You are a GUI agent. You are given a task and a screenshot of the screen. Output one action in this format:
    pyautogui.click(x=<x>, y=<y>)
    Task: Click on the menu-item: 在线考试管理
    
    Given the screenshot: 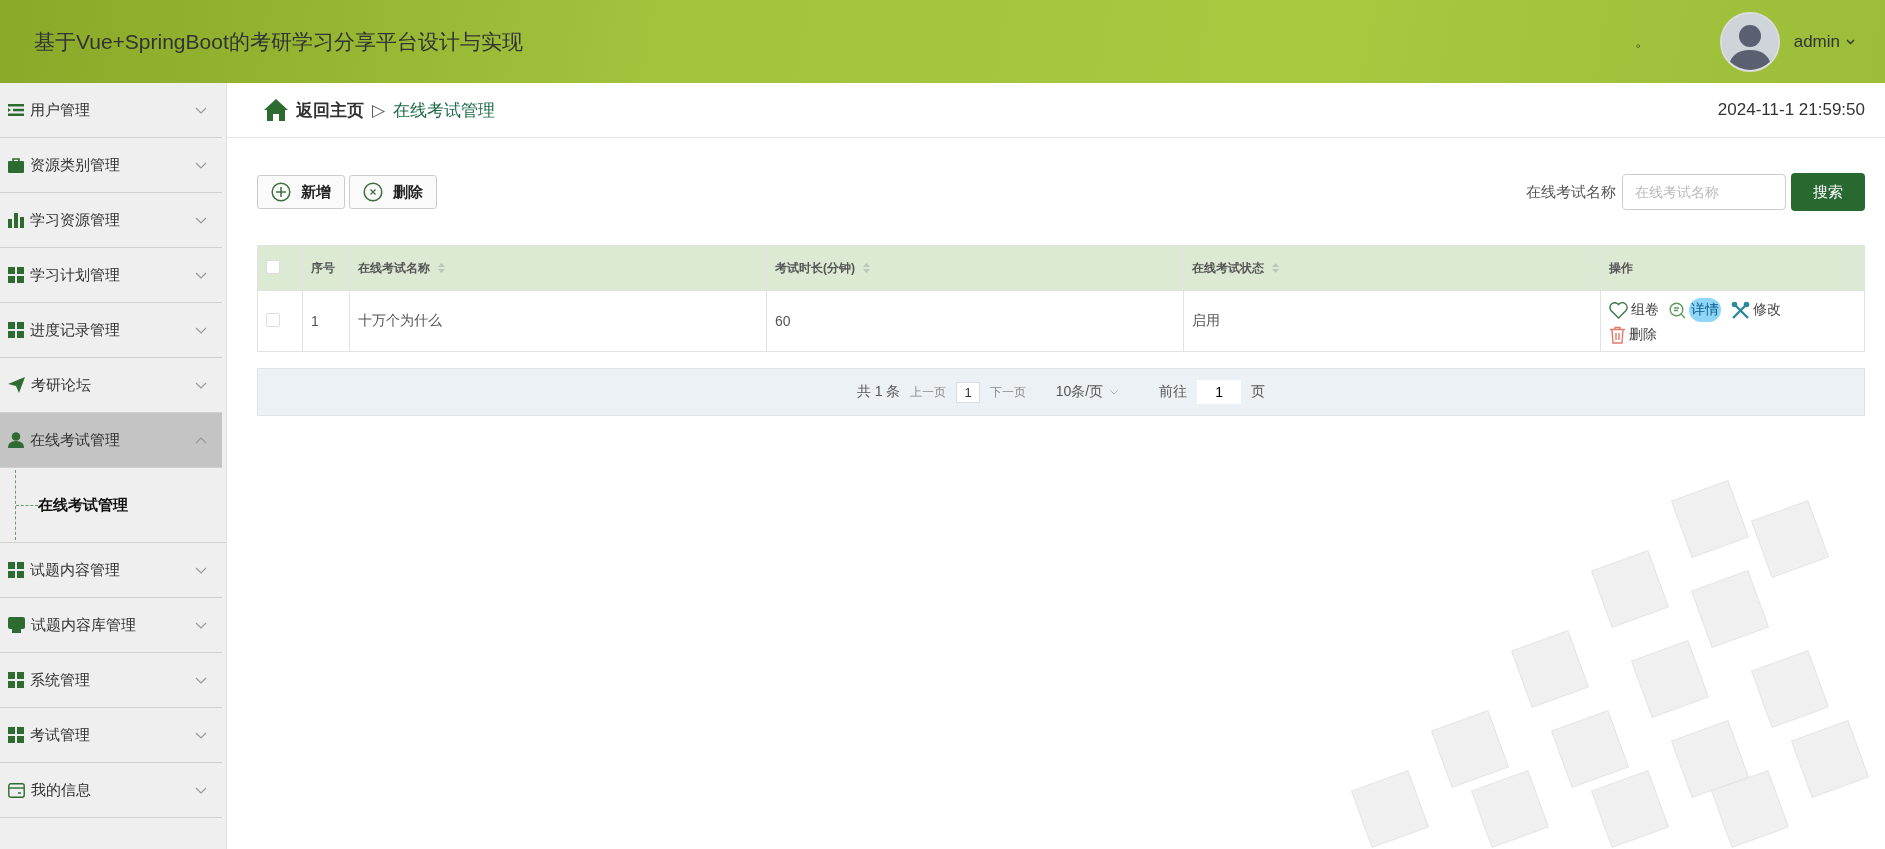 What is the action you would take?
    pyautogui.click(x=111, y=440)
    